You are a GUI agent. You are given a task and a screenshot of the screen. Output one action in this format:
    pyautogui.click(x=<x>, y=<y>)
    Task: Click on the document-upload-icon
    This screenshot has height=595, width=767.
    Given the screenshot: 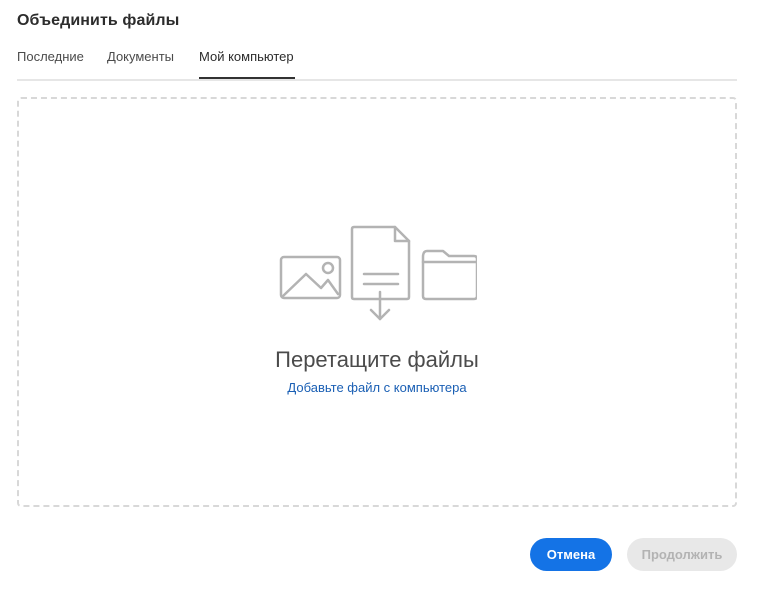 What is the action you would take?
    pyautogui.click(x=380, y=273)
    